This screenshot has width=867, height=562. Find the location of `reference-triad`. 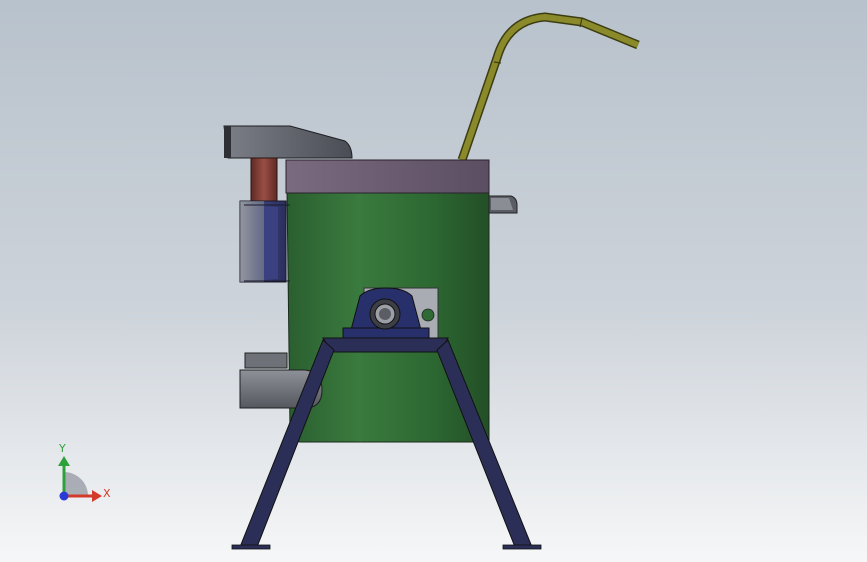

reference-triad is located at coordinates (80, 479).